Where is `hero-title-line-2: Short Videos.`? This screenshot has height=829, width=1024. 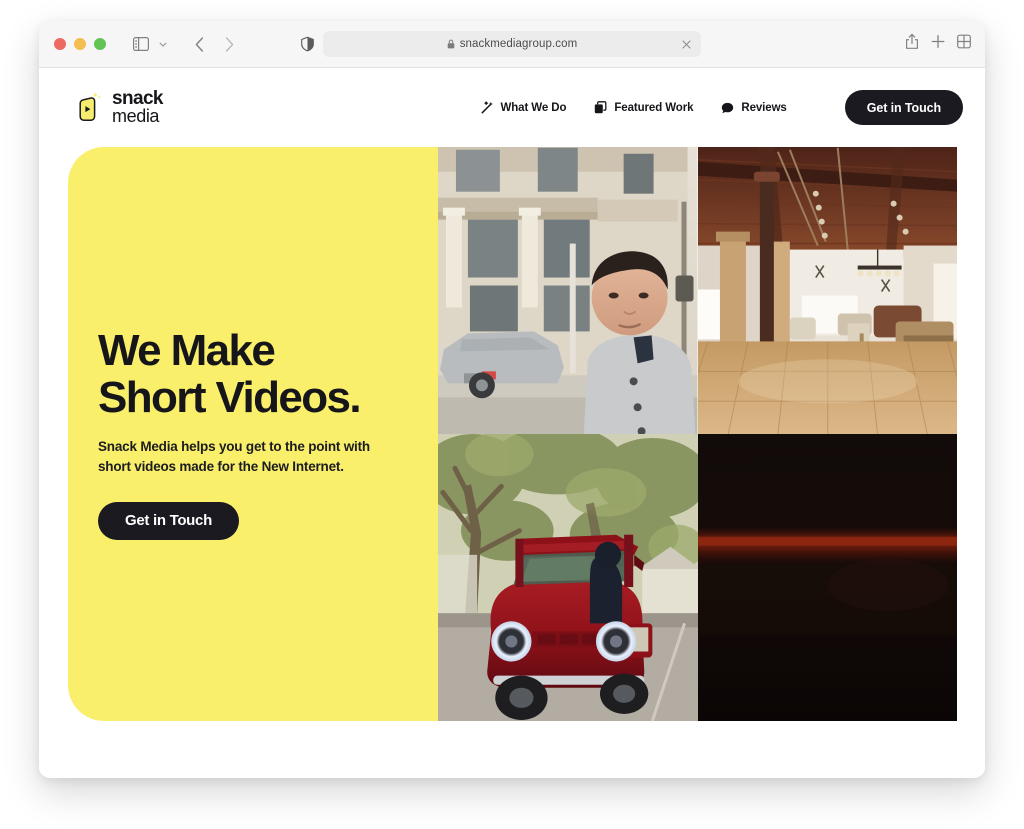 hero-title-line-2: Short Videos. is located at coordinates (230, 397).